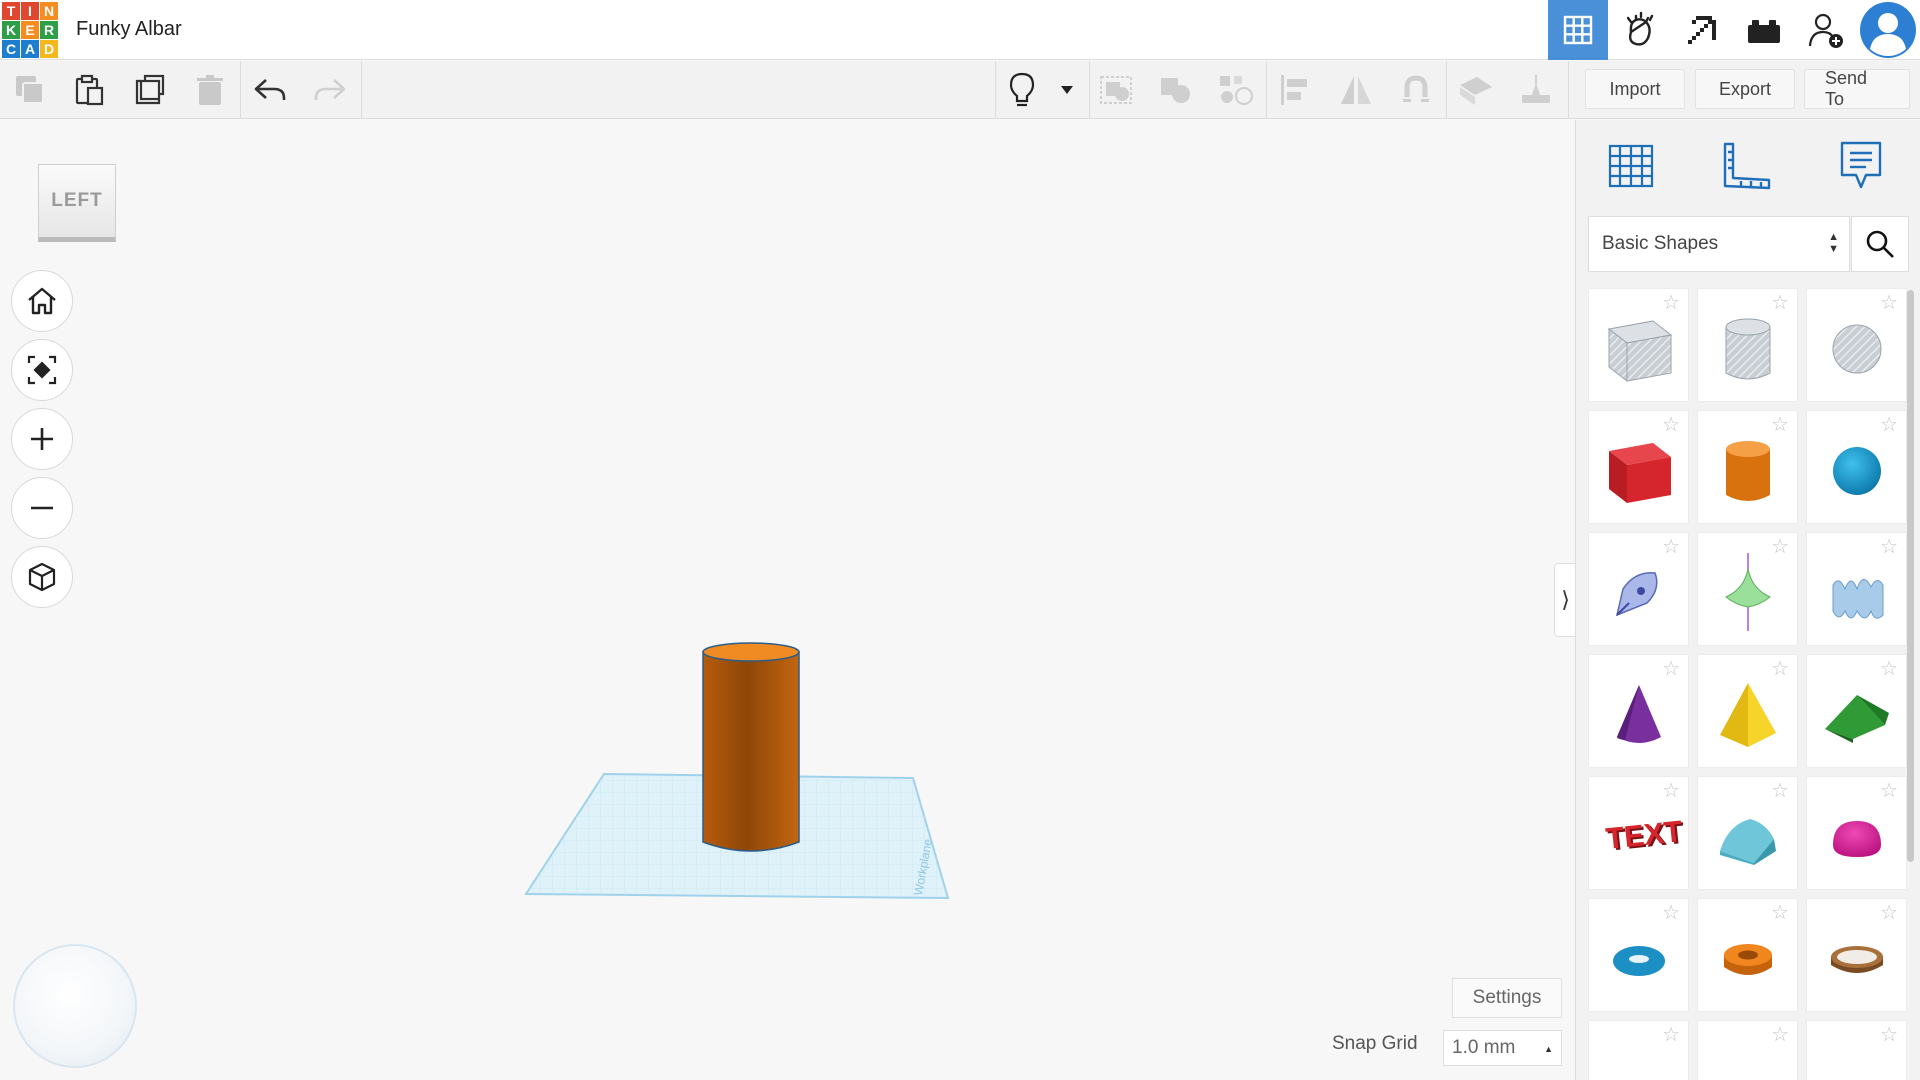 The height and width of the screenshot is (1080, 1920). What do you see at coordinates (1857, 88) in the screenshot?
I see `send-to-button: Send To` at bounding box center [1857, 88].